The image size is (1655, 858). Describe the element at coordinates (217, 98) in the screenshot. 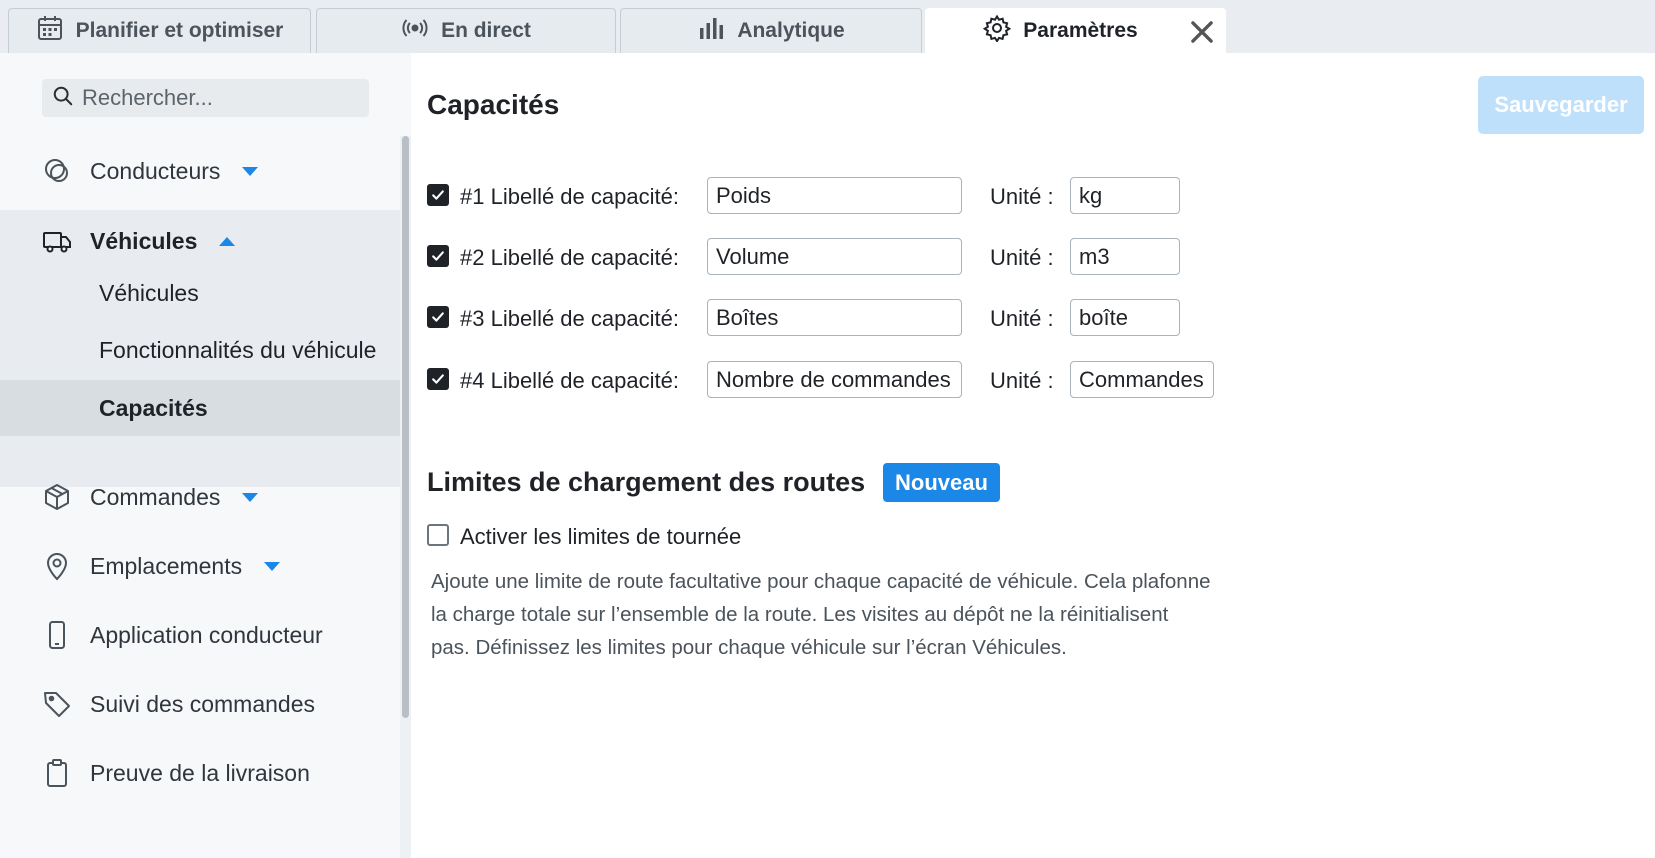

I see `search-input` at that location.